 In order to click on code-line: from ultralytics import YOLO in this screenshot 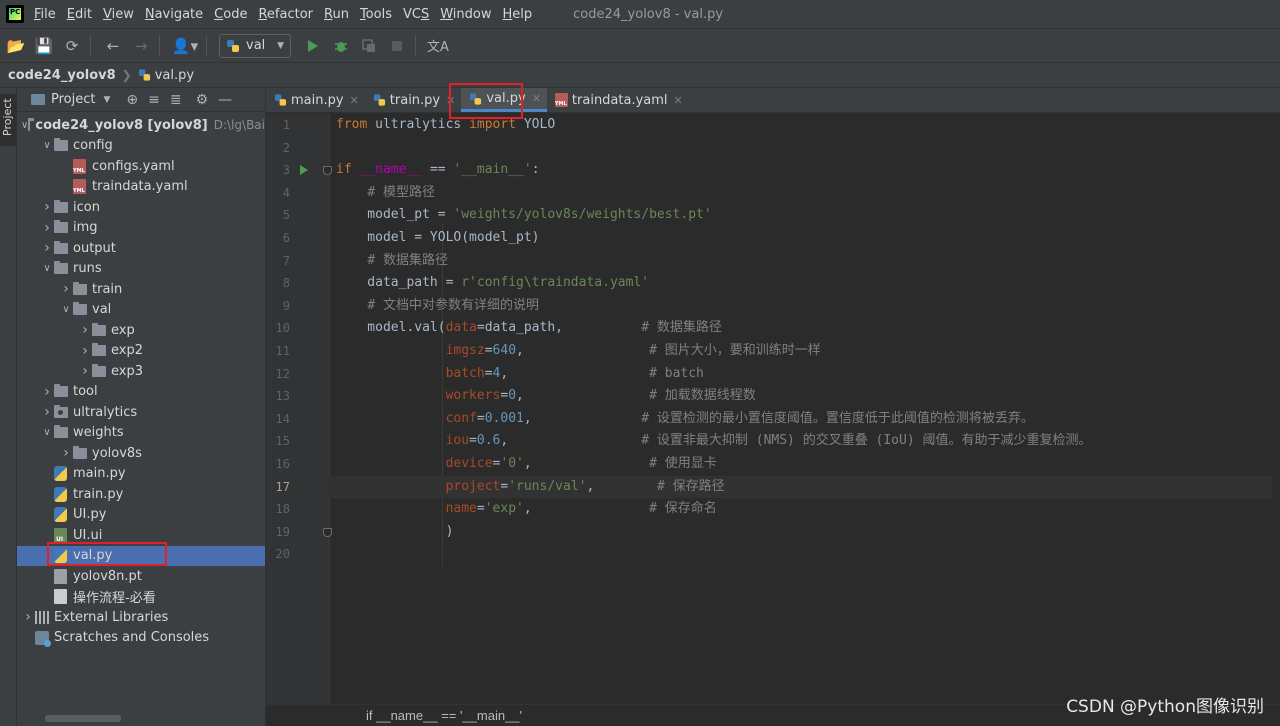, I will do `click(808, 125)`.